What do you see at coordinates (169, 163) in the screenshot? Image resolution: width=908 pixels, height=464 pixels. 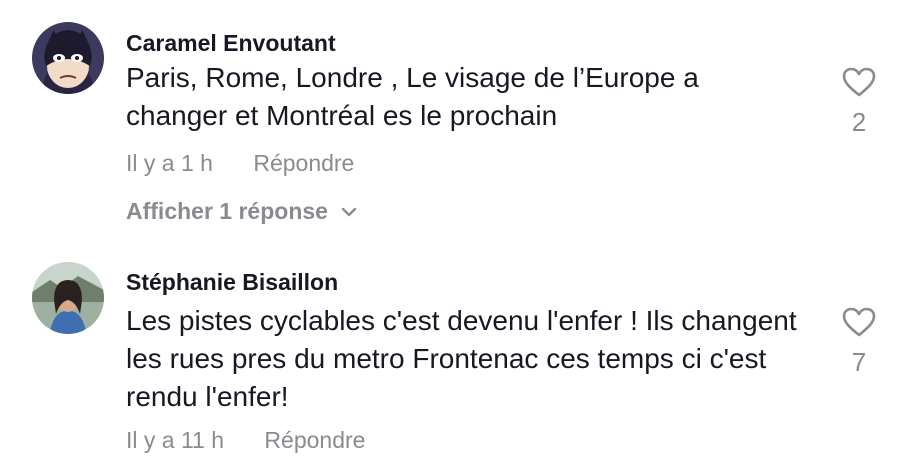 I see `comment-timestamp: Il y a 1 h` at bounding box center [169, 163].